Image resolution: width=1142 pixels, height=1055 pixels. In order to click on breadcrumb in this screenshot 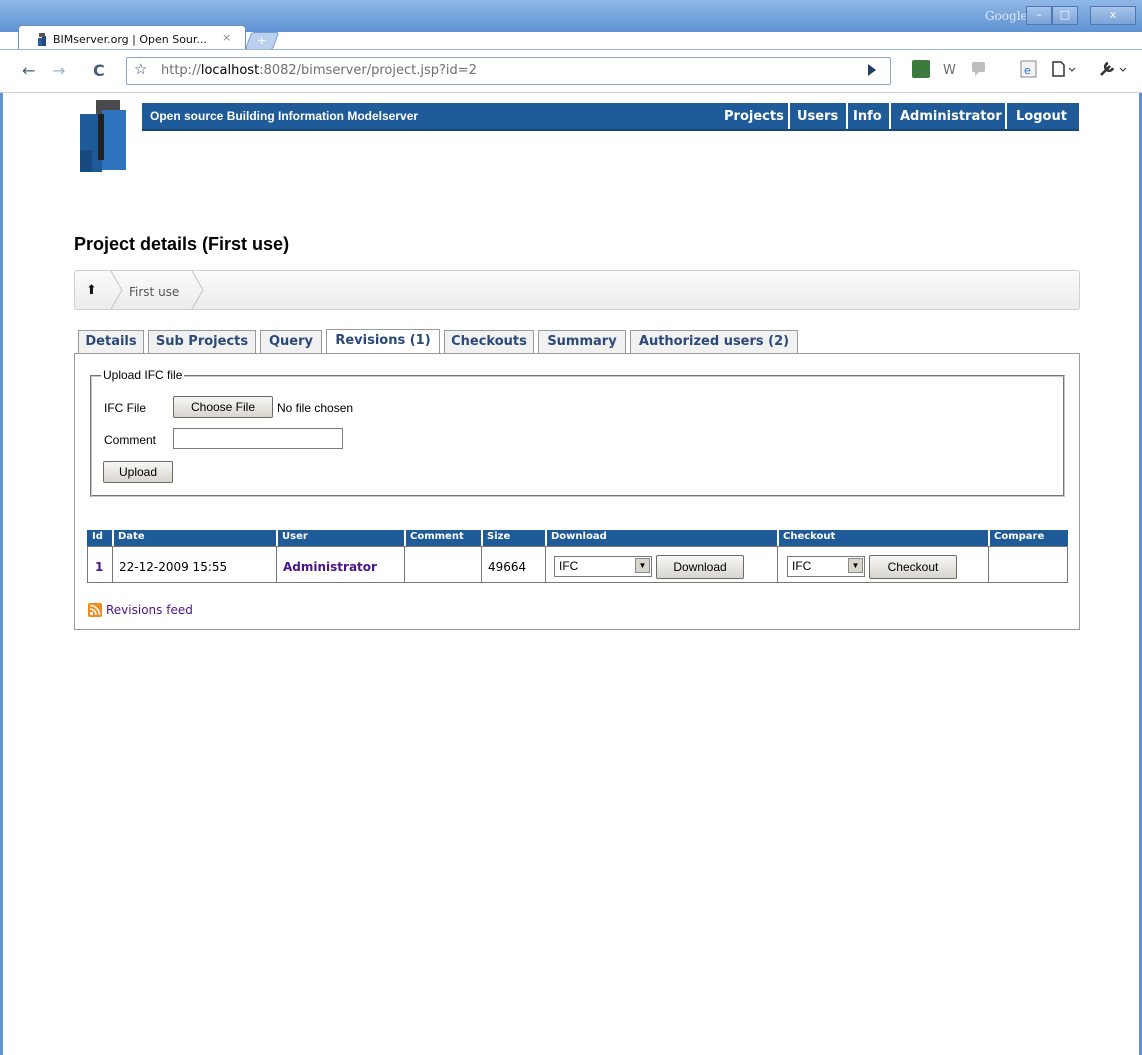, I will do `click(577, 290)`.